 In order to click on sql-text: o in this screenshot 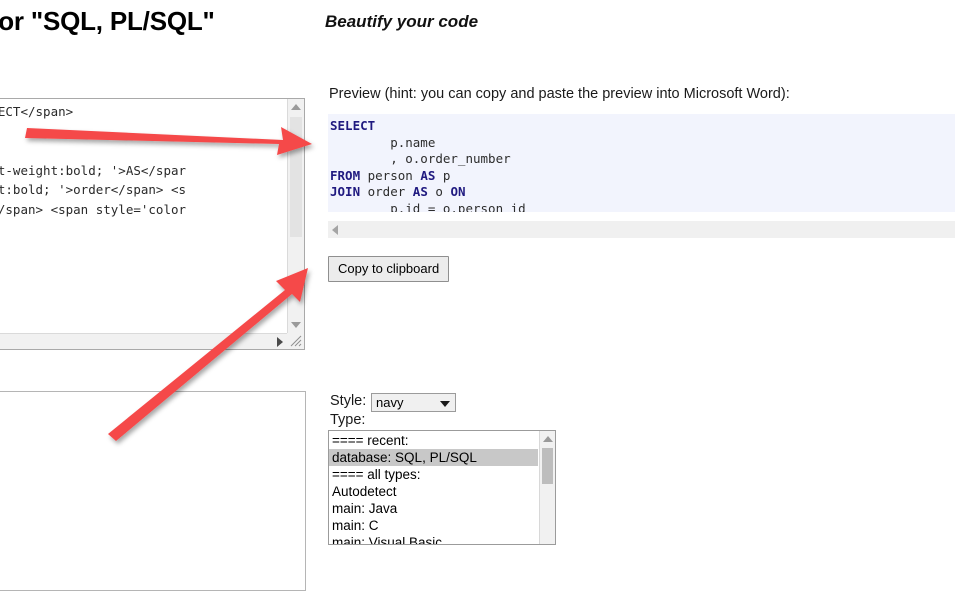, I will do `click(439, 191)`.